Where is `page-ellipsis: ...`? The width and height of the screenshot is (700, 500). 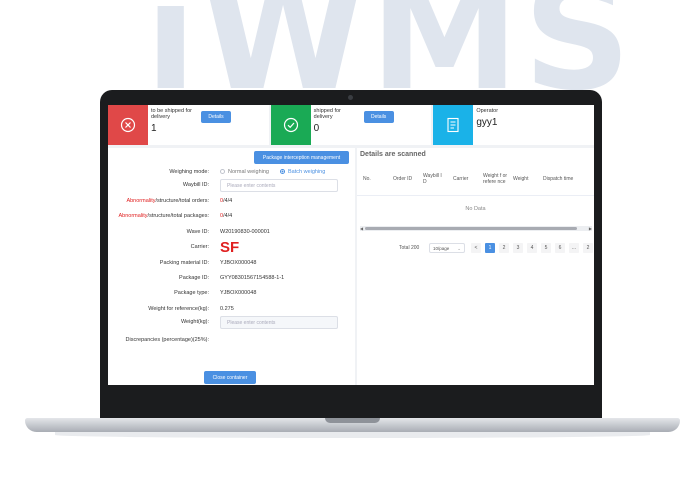 page-ellipsis: ... is located at coordinates (574, 248).